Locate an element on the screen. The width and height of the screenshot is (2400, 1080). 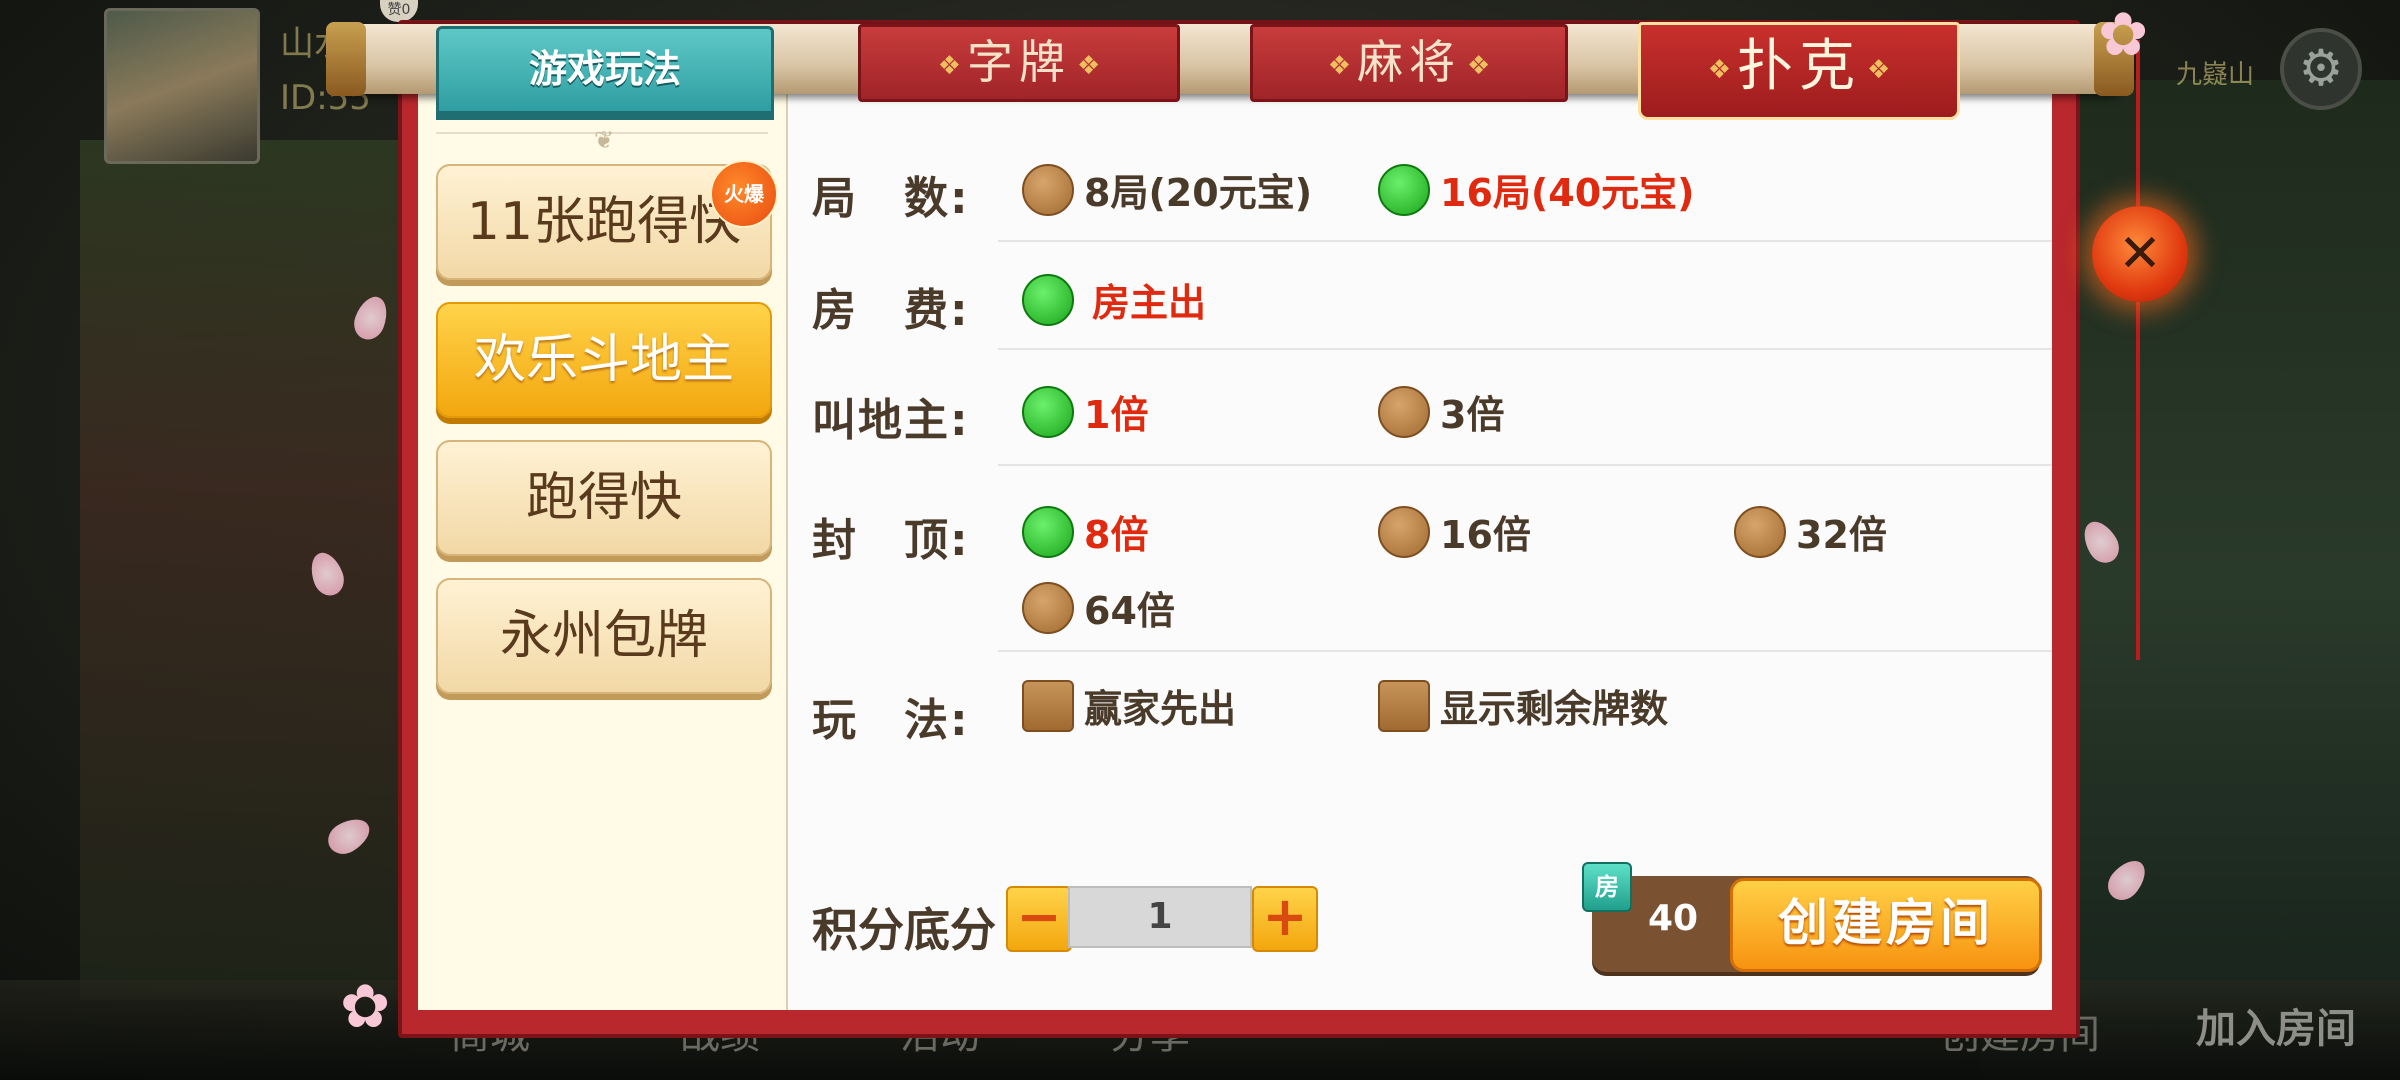
tab-zipai: ❖ 字牌 ❖ is located at coordinates (1019, 63).